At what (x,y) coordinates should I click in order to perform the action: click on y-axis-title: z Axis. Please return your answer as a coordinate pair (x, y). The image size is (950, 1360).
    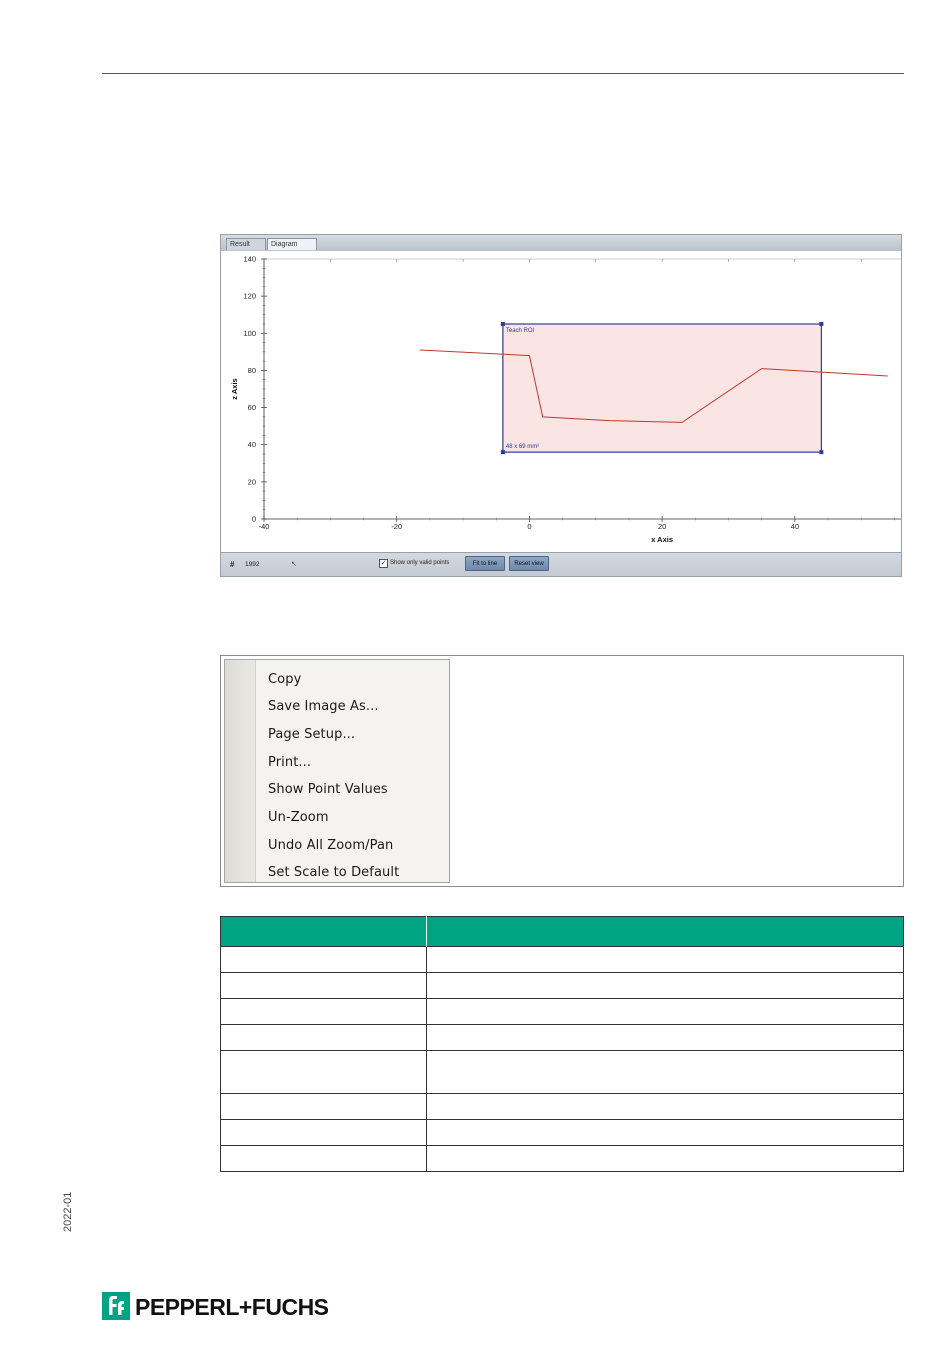
    Looking at the image, I should click on (234, 388).